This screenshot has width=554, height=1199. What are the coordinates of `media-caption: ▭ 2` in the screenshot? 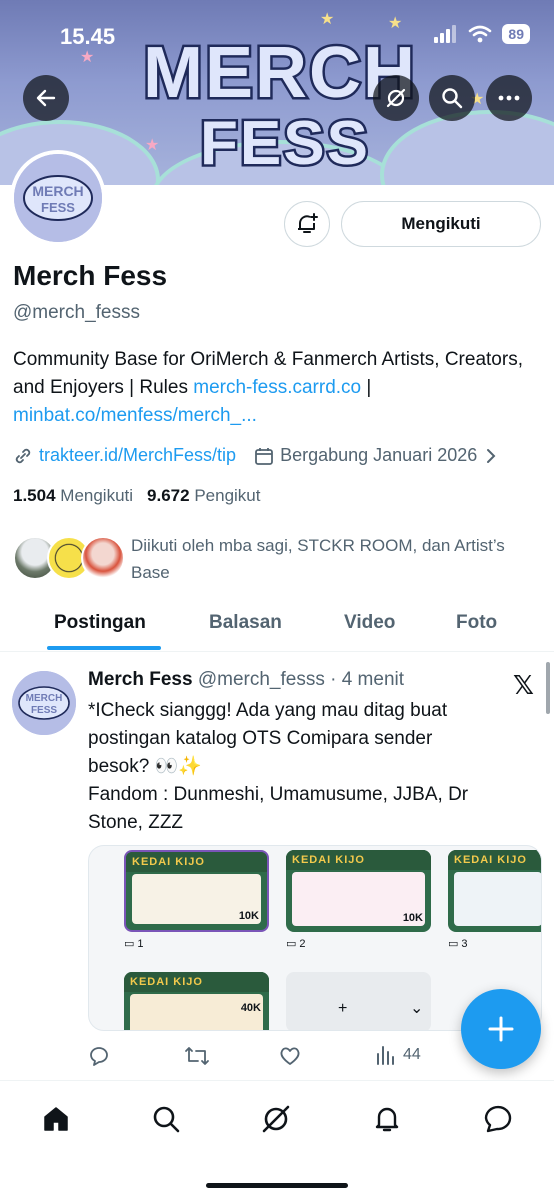 It's located at (296, 944).